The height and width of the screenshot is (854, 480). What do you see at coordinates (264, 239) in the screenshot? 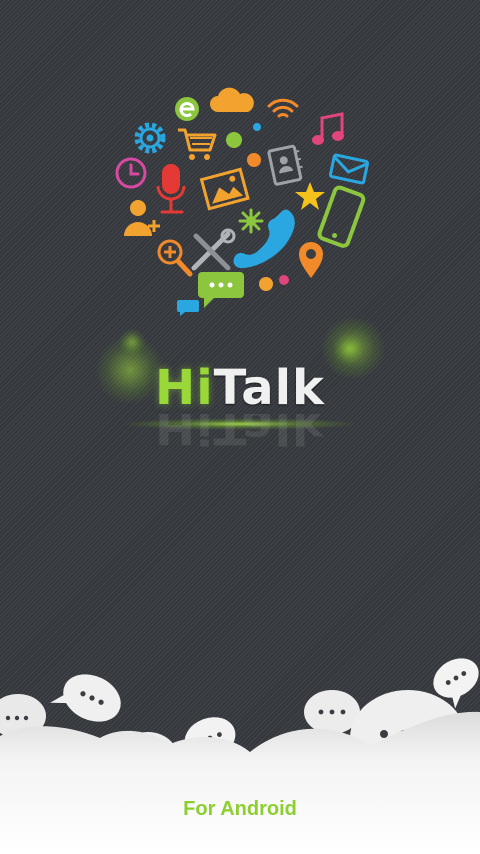
I see `phone-handset-icon` at bounding box center [264, 239].